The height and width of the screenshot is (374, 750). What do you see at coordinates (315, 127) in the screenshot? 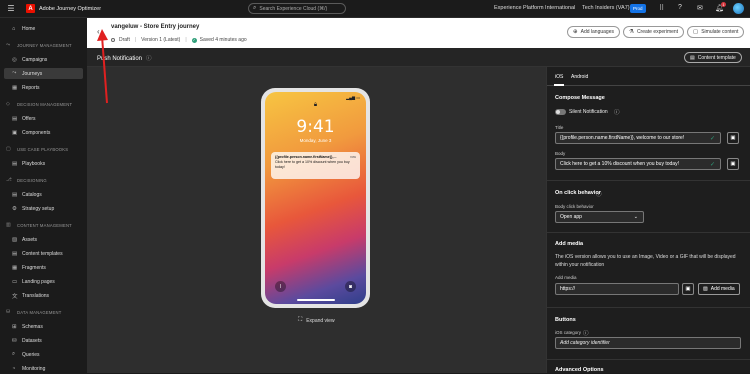
I see `lock-time: 9:41` at bounding box center [315, 127].